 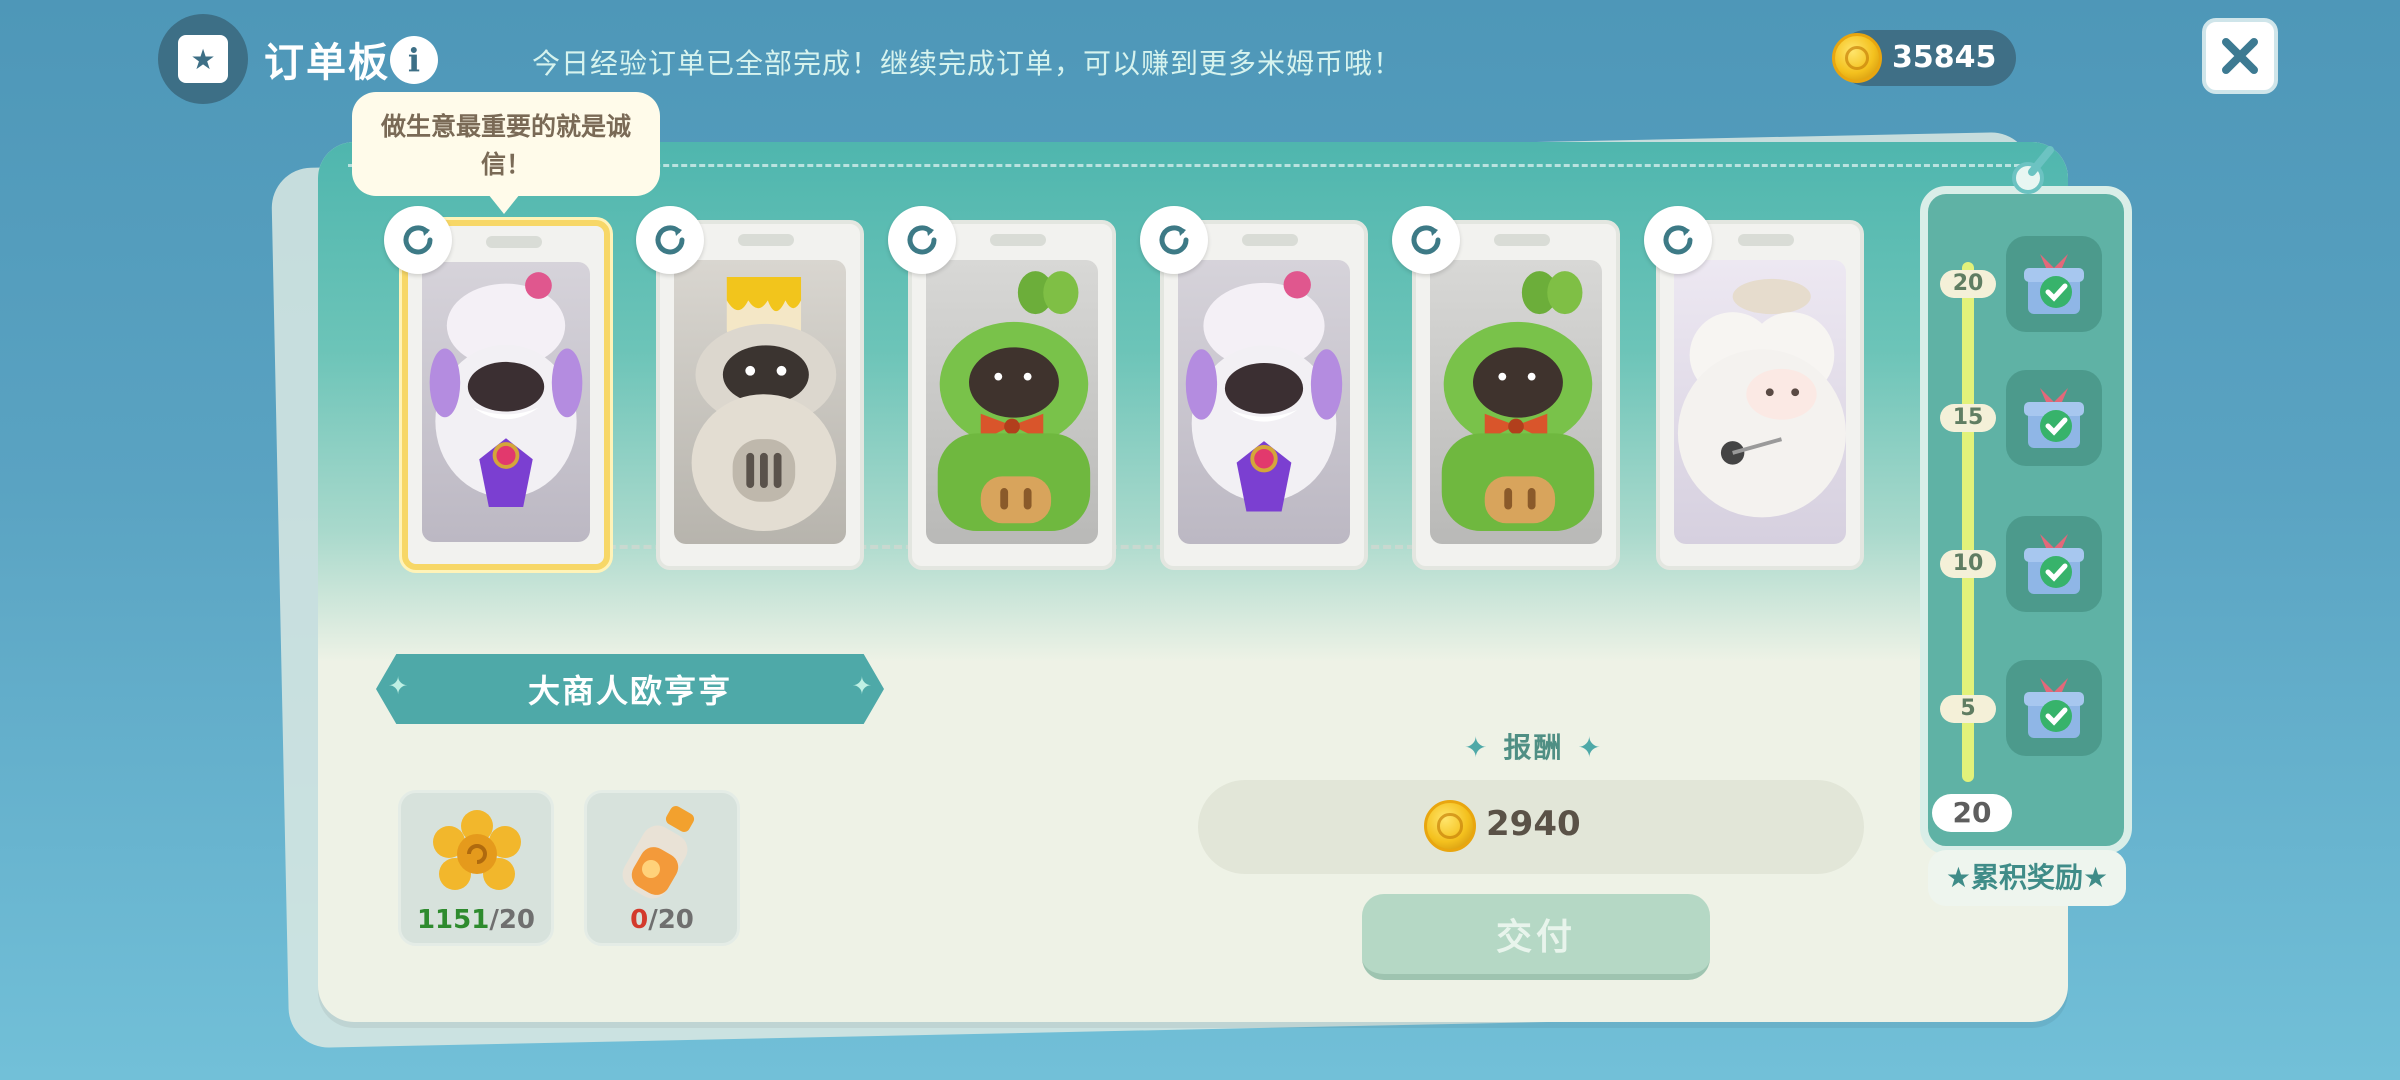 I want to click on merchant-name: 大商人欧亨亨, so click(x=629, y=691).